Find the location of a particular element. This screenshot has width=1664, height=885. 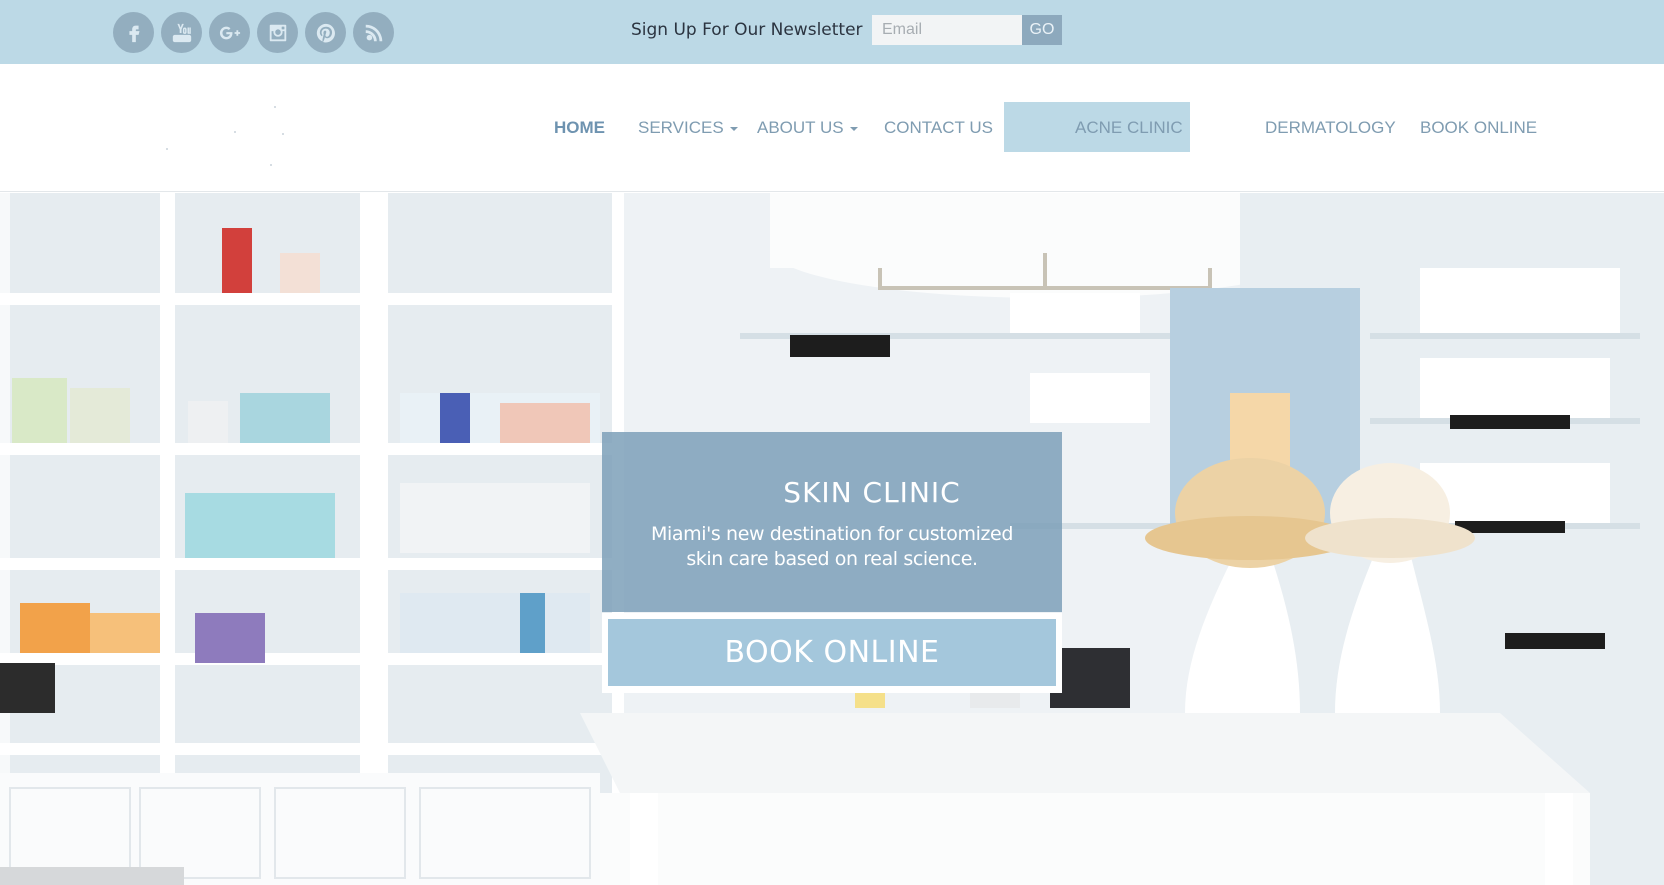

newsletter-email-input is located at coordinates (947, 30).